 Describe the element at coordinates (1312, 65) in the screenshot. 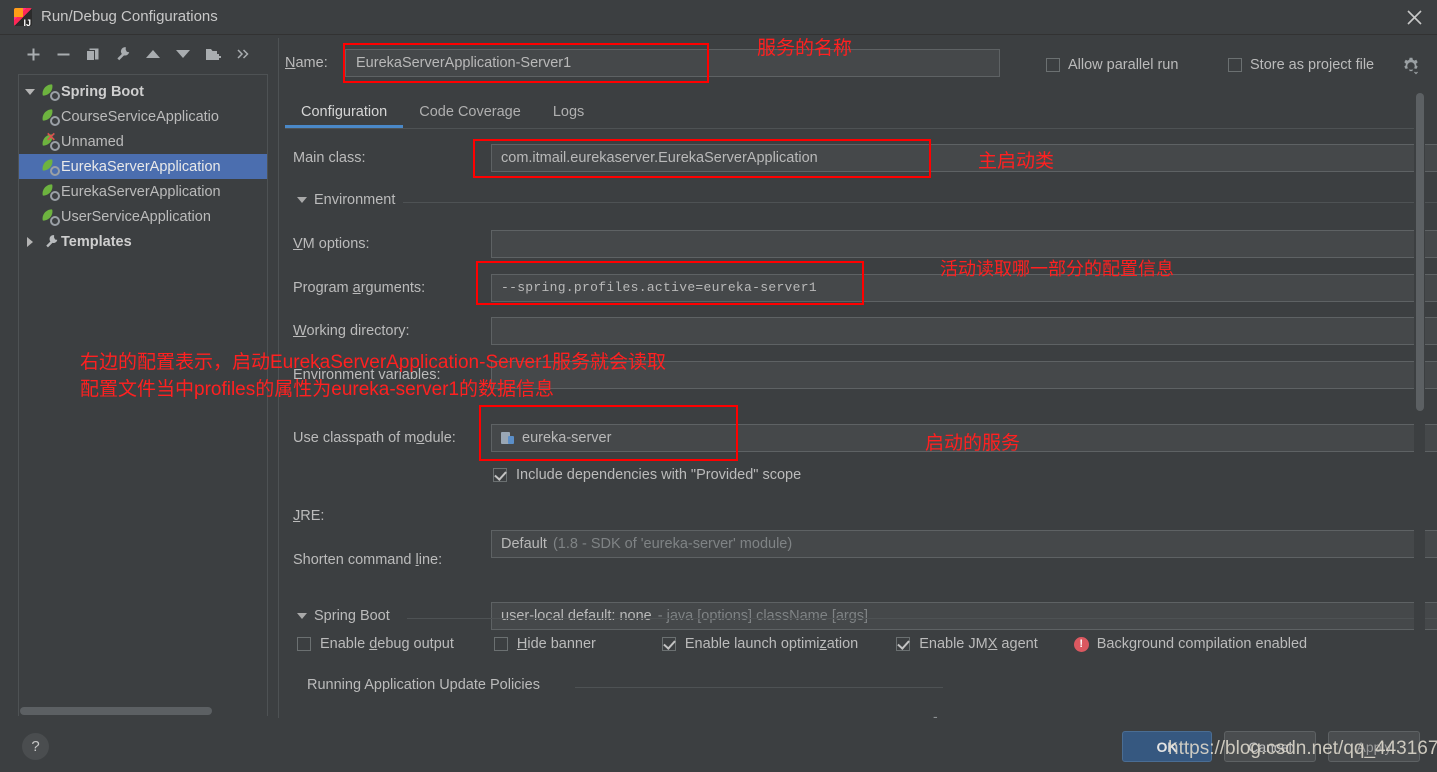

I see `store-as-project-file-label: Store as project file` at that location.